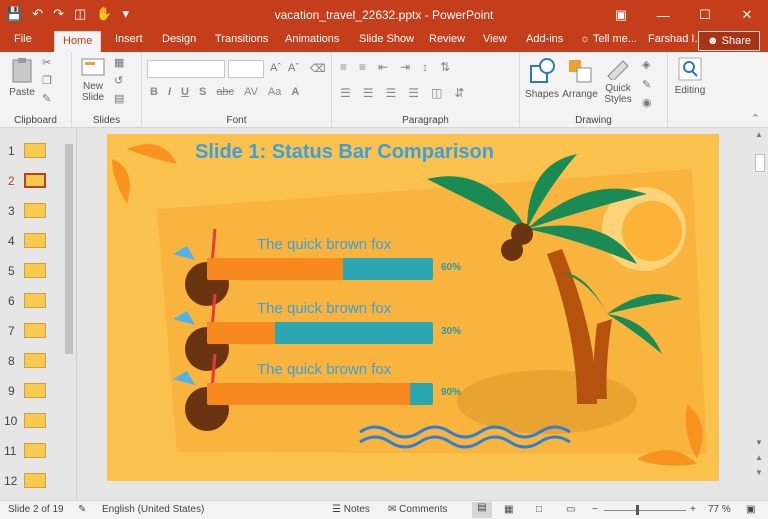  What do you see at coordinates (647, 102) in the screenshot?
I see `shape-effects-icon: ◉` at bounding box center [647, 102].